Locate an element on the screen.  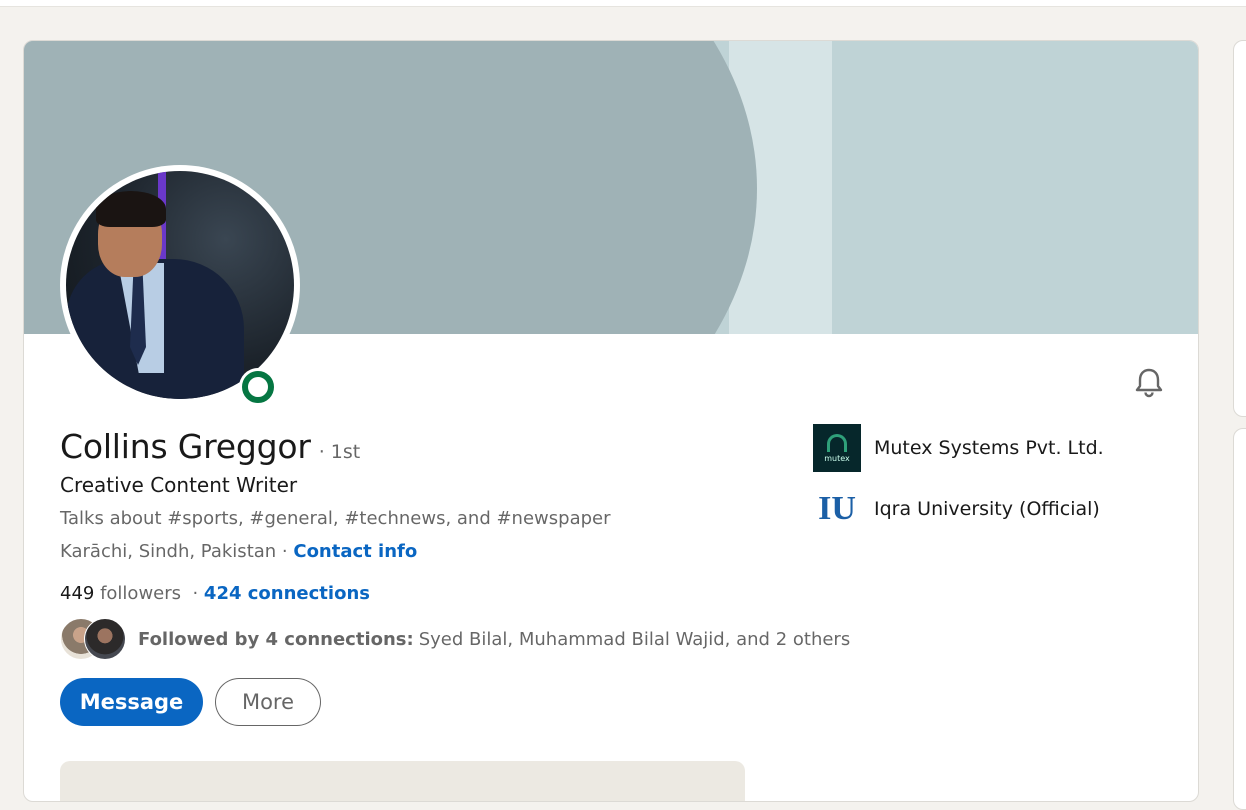
profile-name: Collins Greggor is located at coordinates (185, 446).